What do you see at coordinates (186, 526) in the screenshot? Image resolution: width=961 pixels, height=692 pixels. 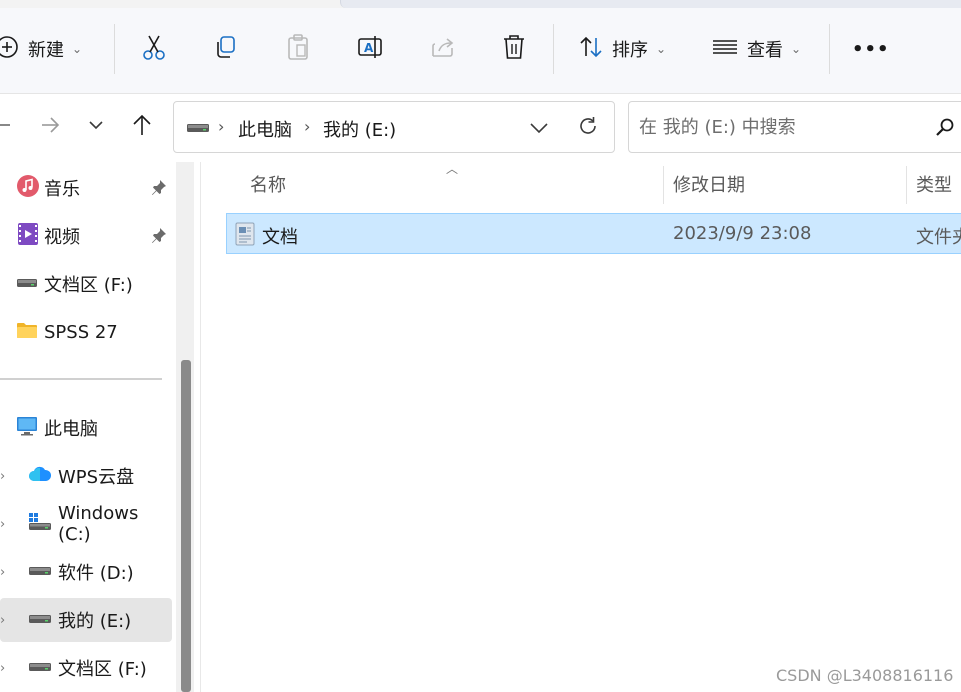 I see `nav-scrollbar-thumb` at bounding box center [186, 526].